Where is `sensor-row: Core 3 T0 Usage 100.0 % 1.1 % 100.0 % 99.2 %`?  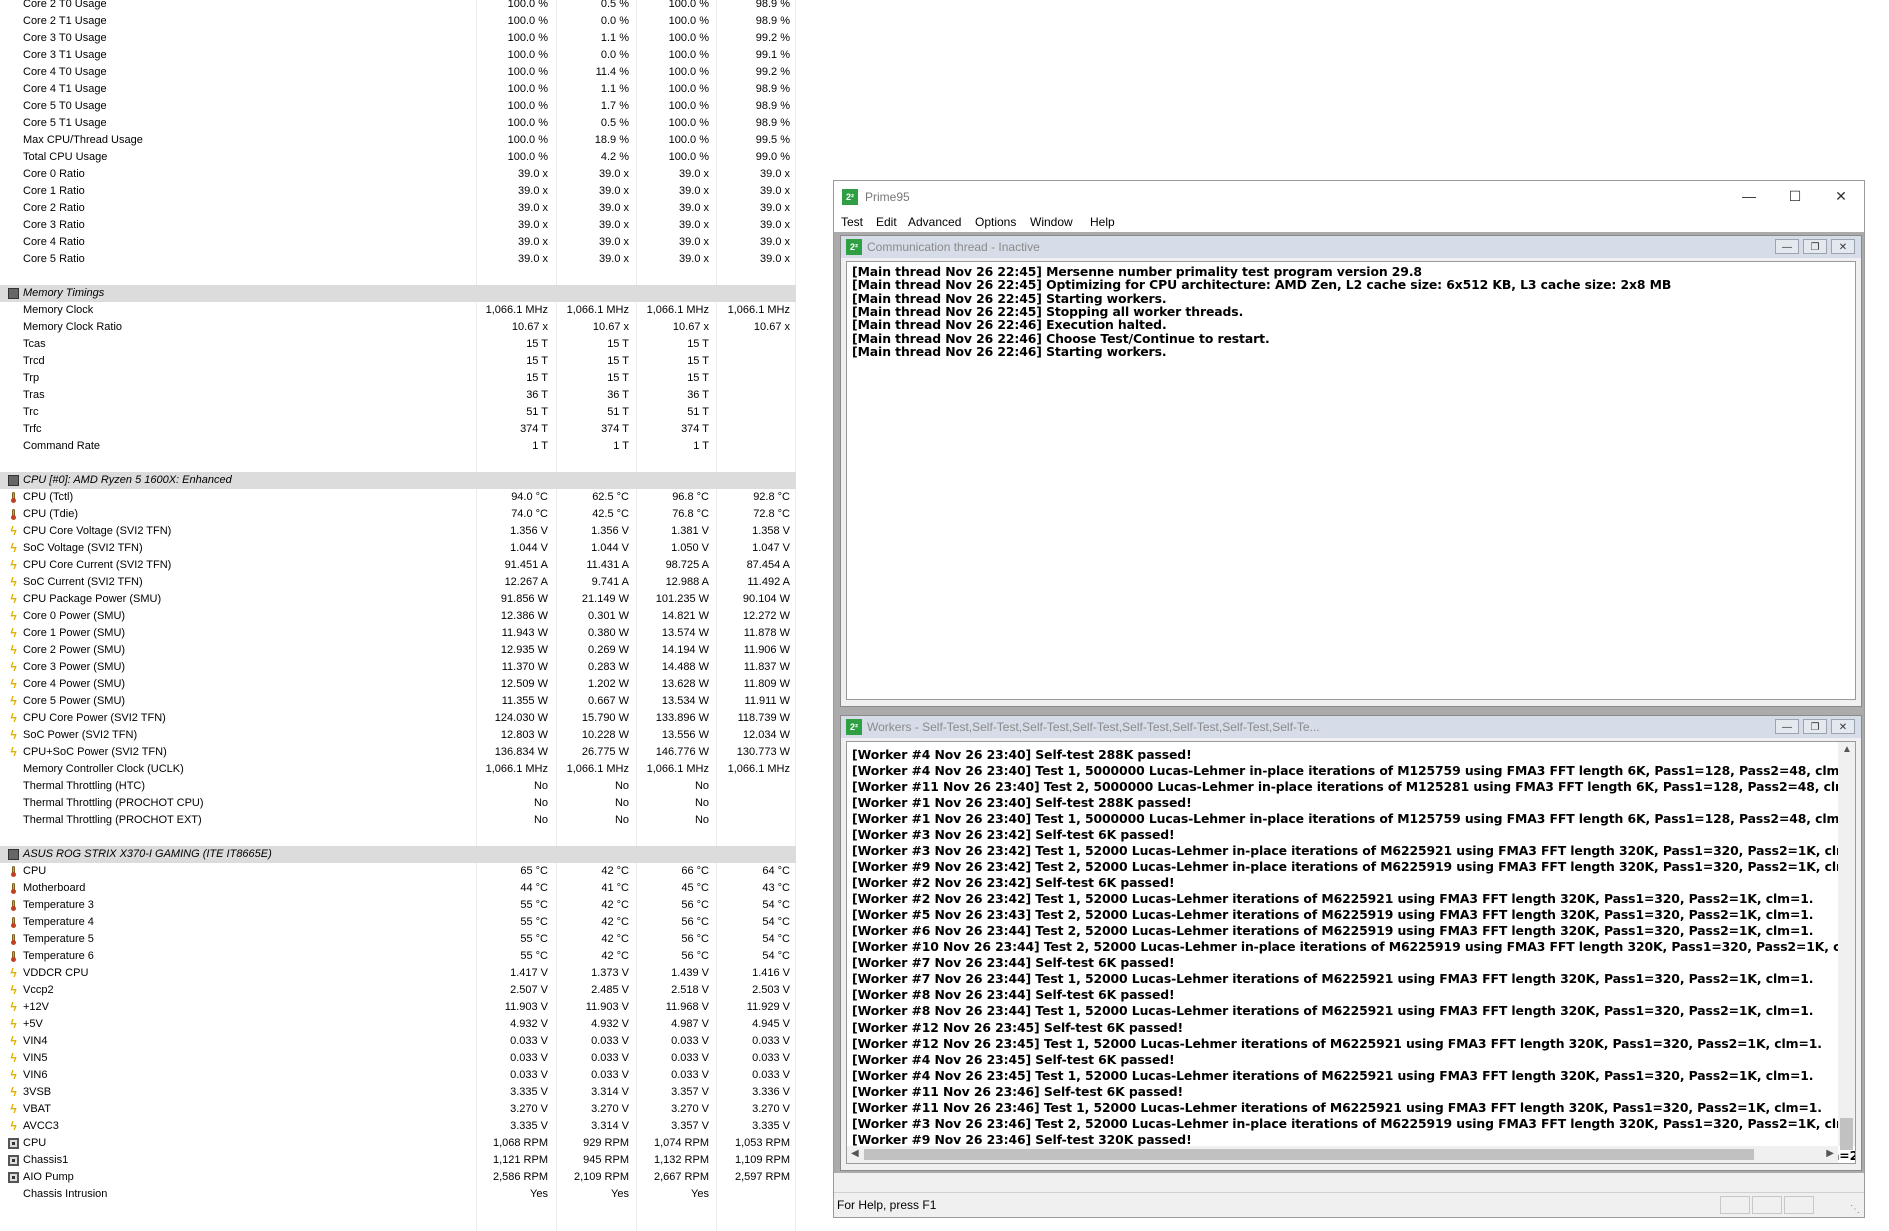 sensor-row: Core 3 T0 Usage 100.0 % 1.1 % 100.0 % 99.2 % is located at coordinates (398, 38).